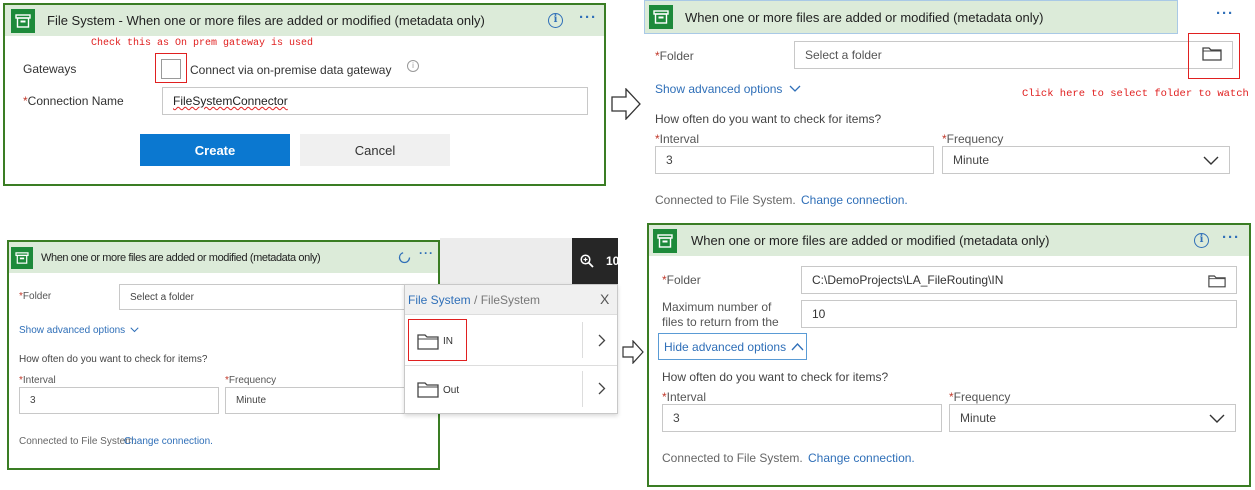  Describe the element at coordinates (50, 69) in the screenshot. I see `gateways-label: Gateways` at that location.